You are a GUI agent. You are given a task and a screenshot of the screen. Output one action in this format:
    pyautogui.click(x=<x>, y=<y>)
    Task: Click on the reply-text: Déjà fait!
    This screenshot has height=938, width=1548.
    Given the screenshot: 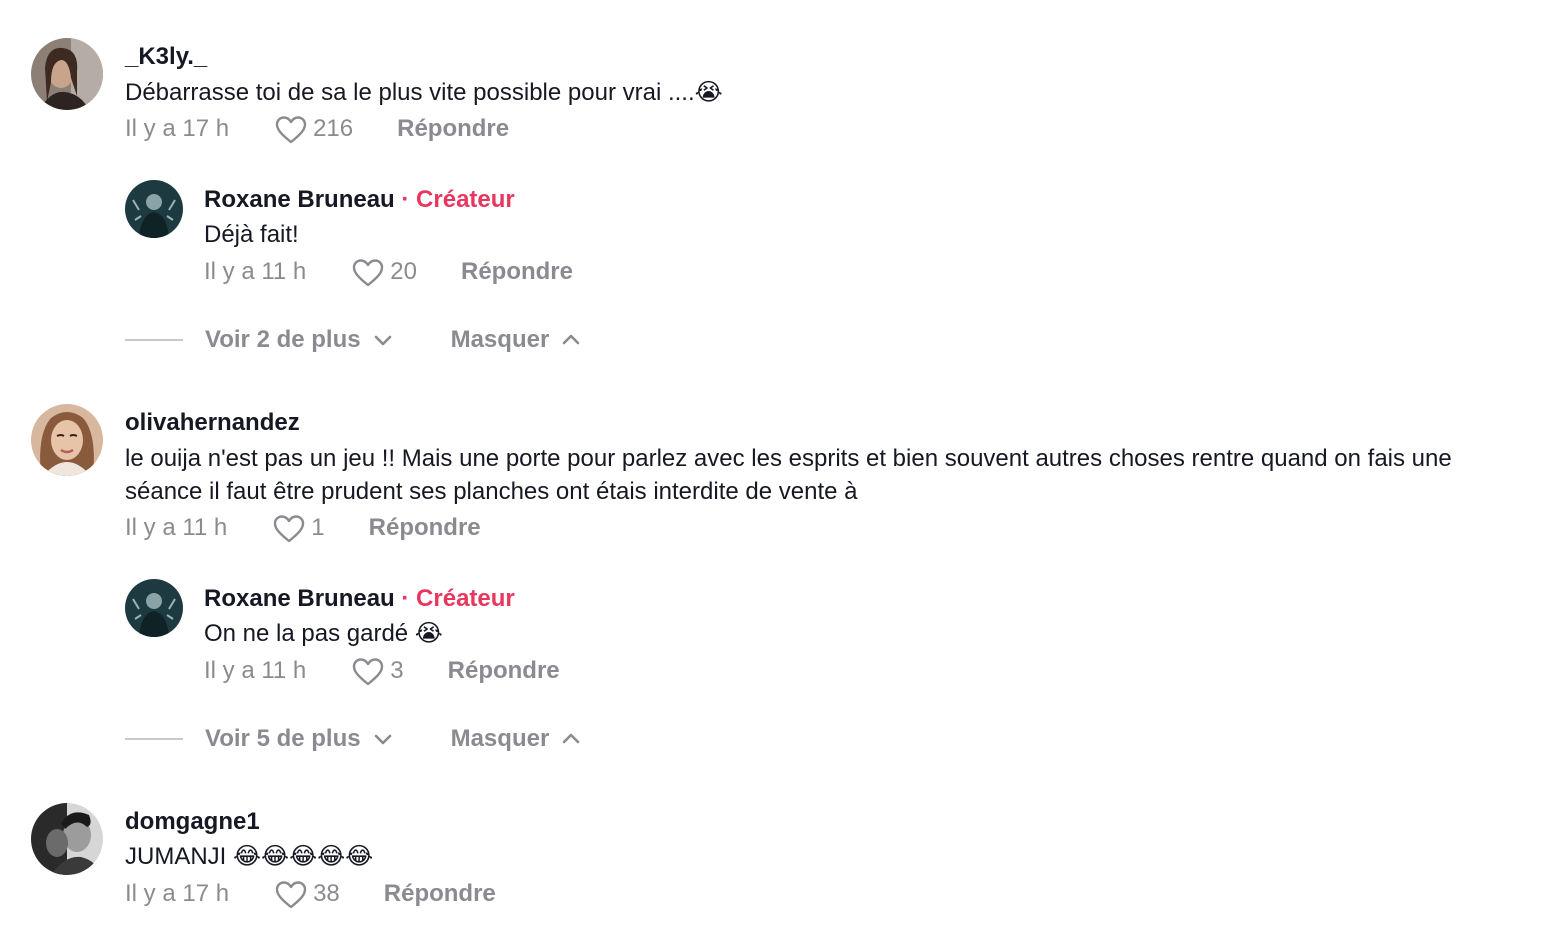 What is the action you would take?
    pyautogui.click(x=251, y=234)
    